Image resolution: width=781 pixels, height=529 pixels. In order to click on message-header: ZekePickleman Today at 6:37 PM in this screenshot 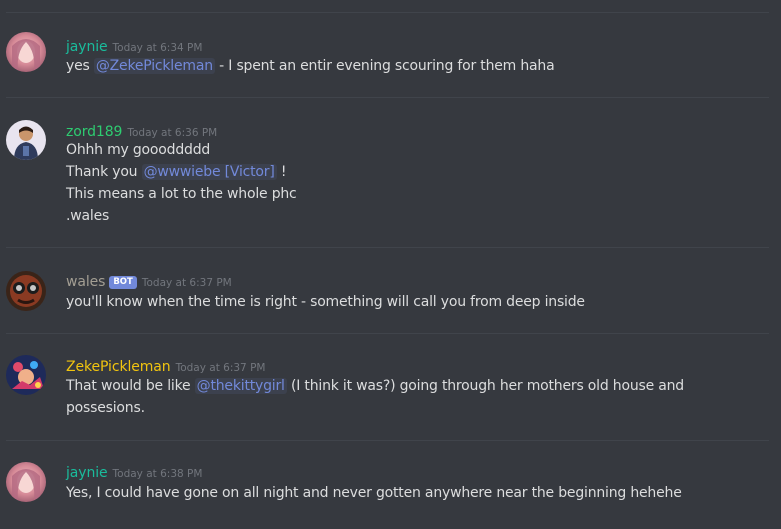, I will do `click(165, 366)`.